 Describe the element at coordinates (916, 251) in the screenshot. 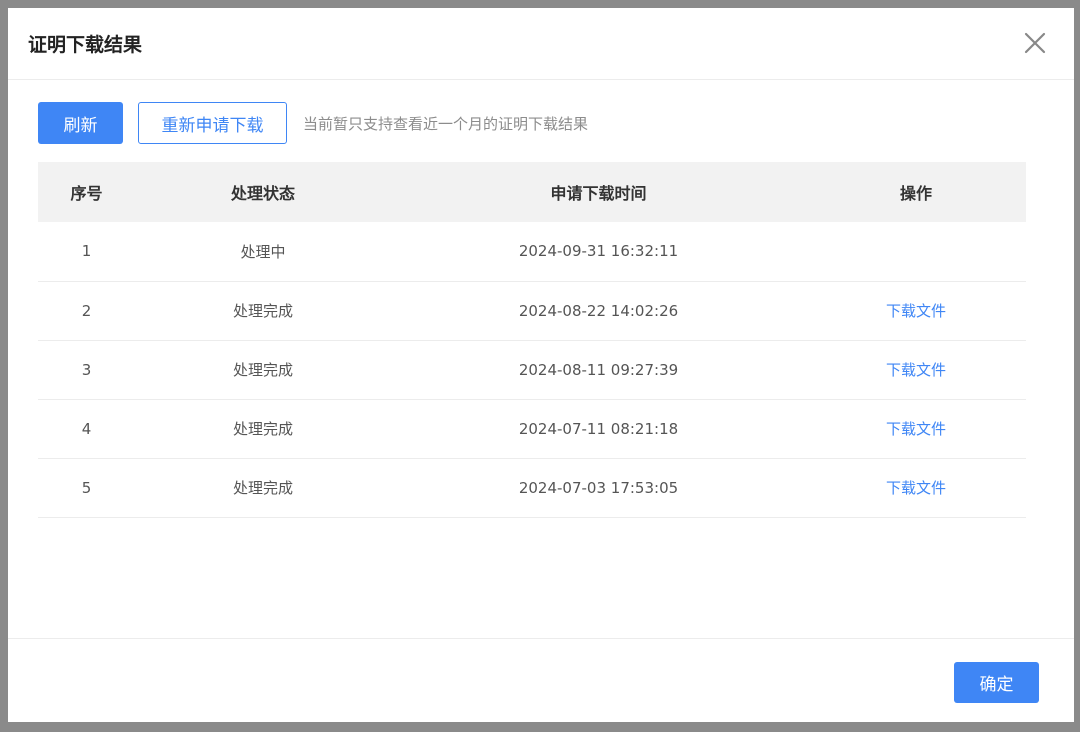

I see `row-action-empty` at that location.